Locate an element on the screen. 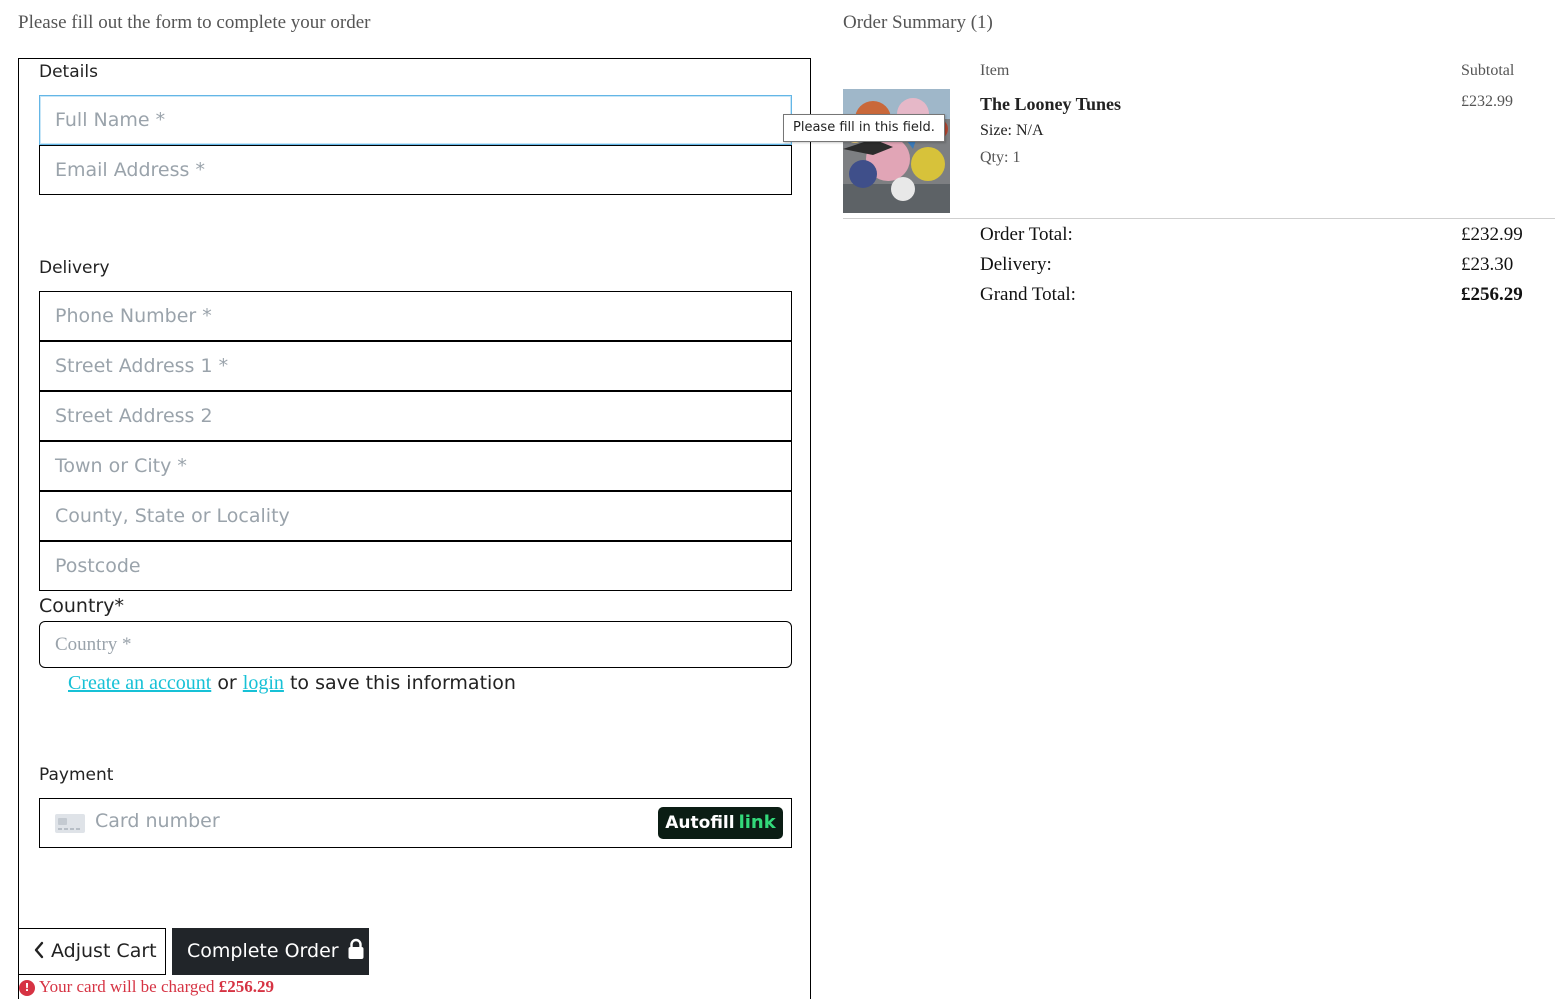 The height and width of the screenshot is (999, 1555). product-size: Size: N/A is located at coordinates (1012, 130).